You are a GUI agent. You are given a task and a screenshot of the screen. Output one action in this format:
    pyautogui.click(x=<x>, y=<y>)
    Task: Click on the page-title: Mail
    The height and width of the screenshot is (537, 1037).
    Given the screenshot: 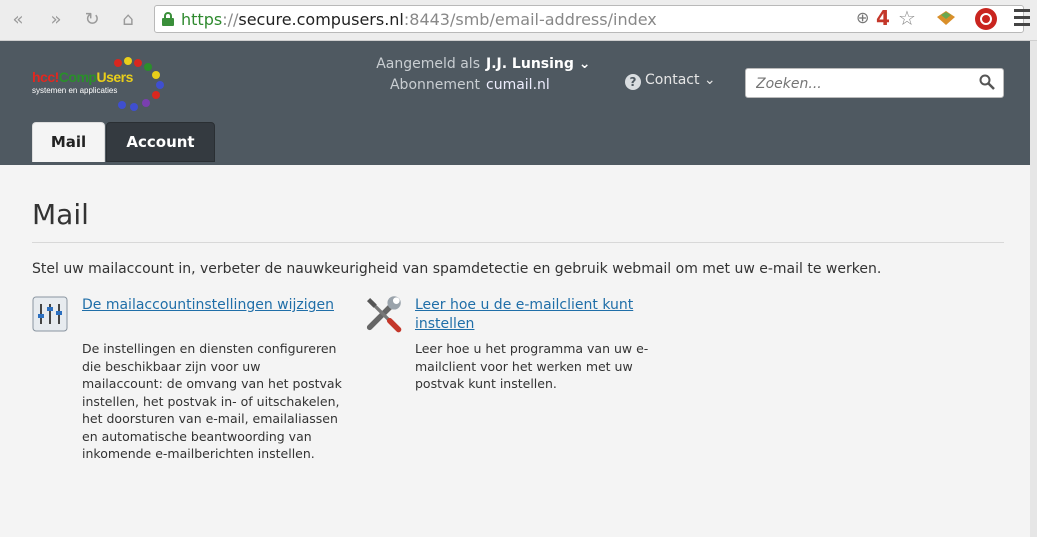 What is the action you would take?
    pyautogui.click(x=60, y=214)
    